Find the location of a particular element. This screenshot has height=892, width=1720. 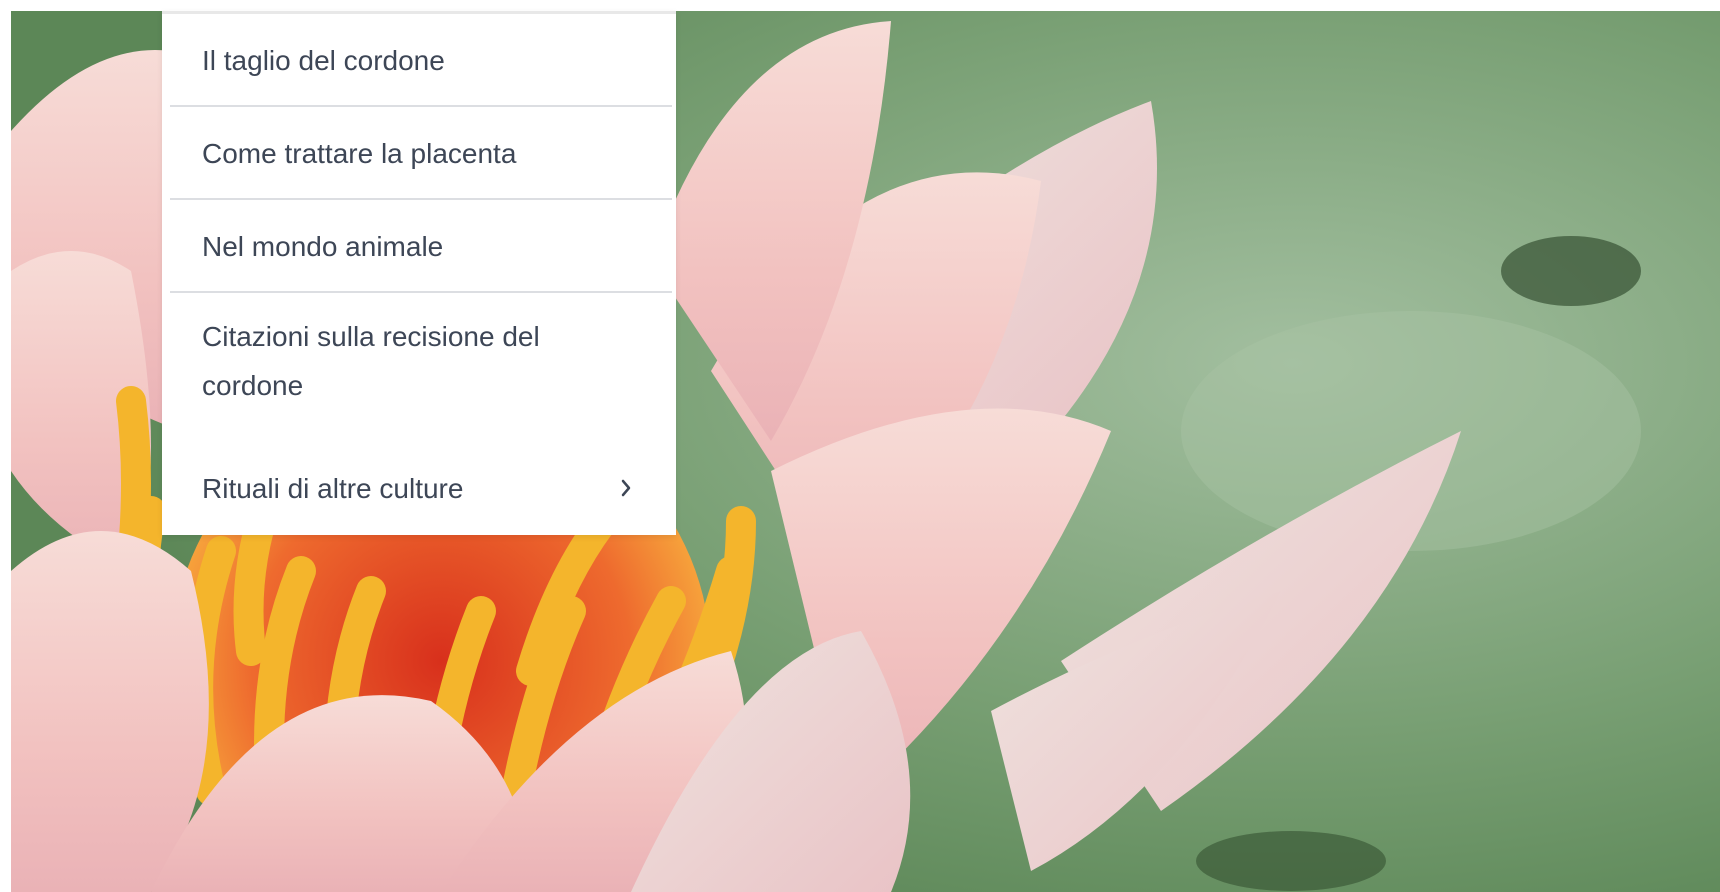

menu-item-rituali-di-altre-culture: Rituali di altre culture is located at coordinates (421, 473).